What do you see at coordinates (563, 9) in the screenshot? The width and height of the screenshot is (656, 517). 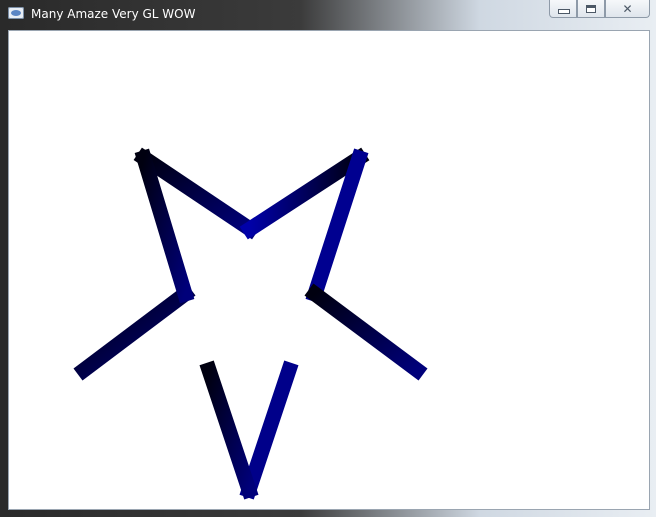 I see `minimize-button` at bounding box center [563, 9].